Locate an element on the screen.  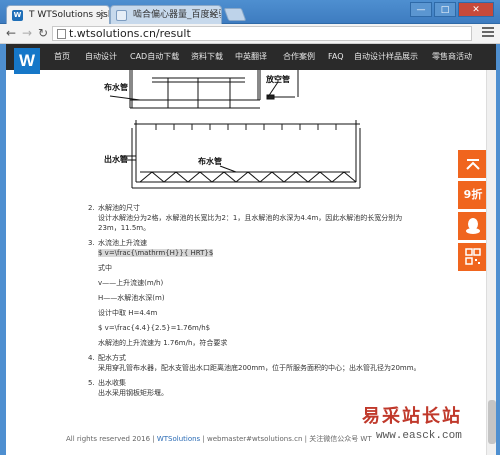
footer-wtsolutions-link: WTSolutions is located at coordinates (178, 439).